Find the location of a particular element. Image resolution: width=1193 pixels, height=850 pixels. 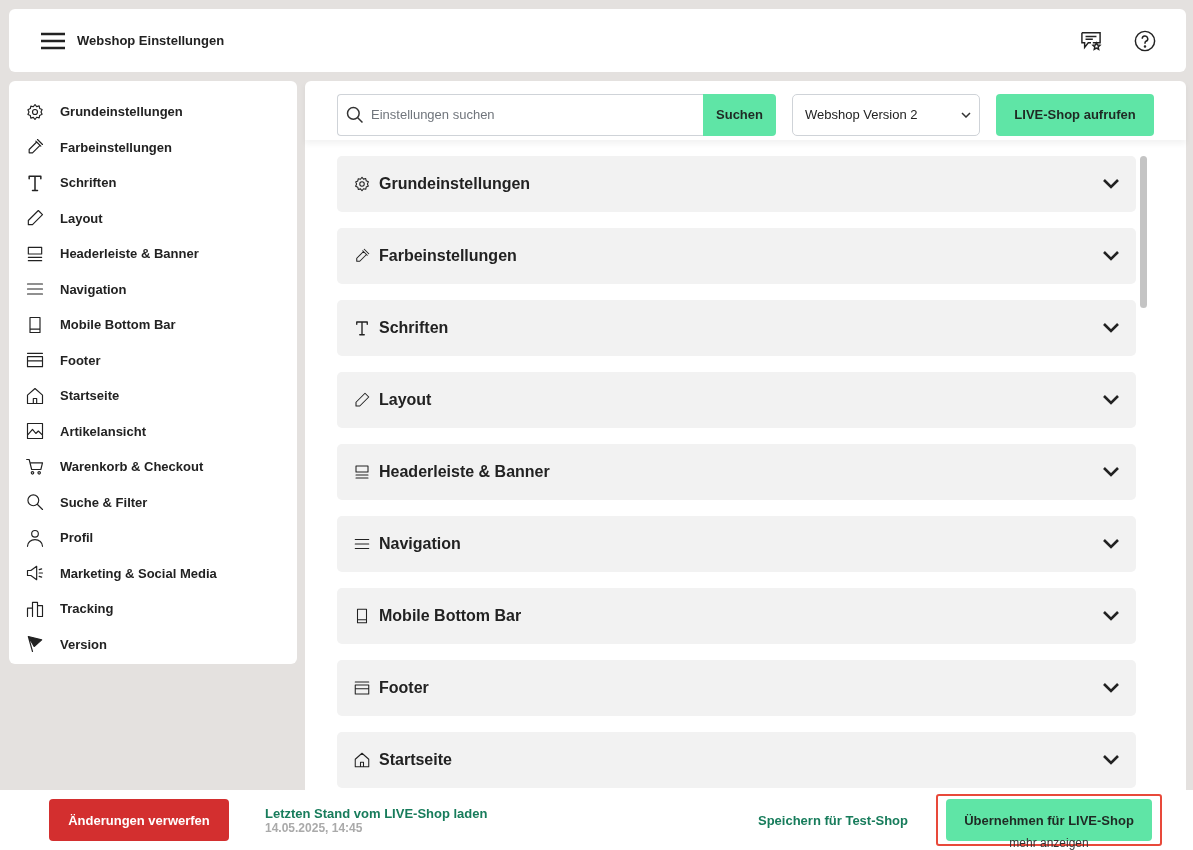

image-icon is located at coordinates (35, 431).